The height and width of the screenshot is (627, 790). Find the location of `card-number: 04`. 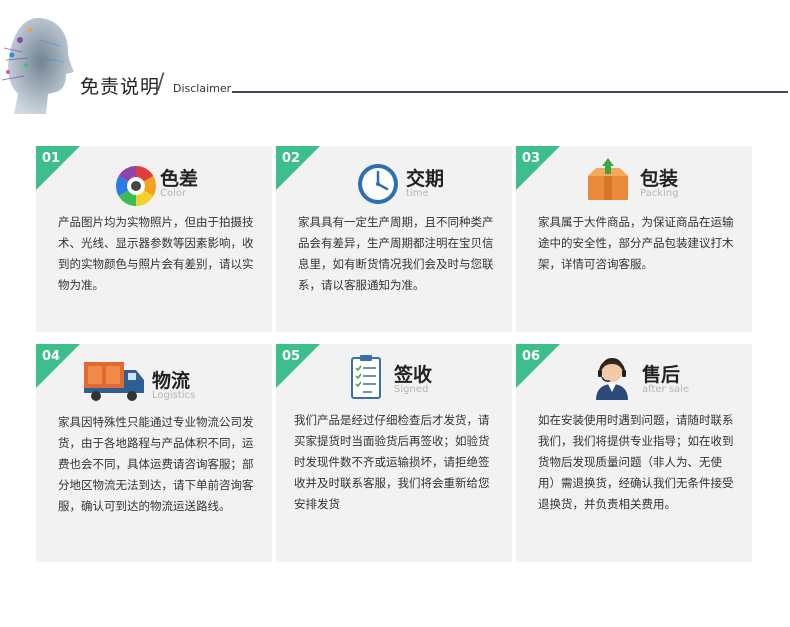

card-number: 04 is located at coordinates (51, 356).